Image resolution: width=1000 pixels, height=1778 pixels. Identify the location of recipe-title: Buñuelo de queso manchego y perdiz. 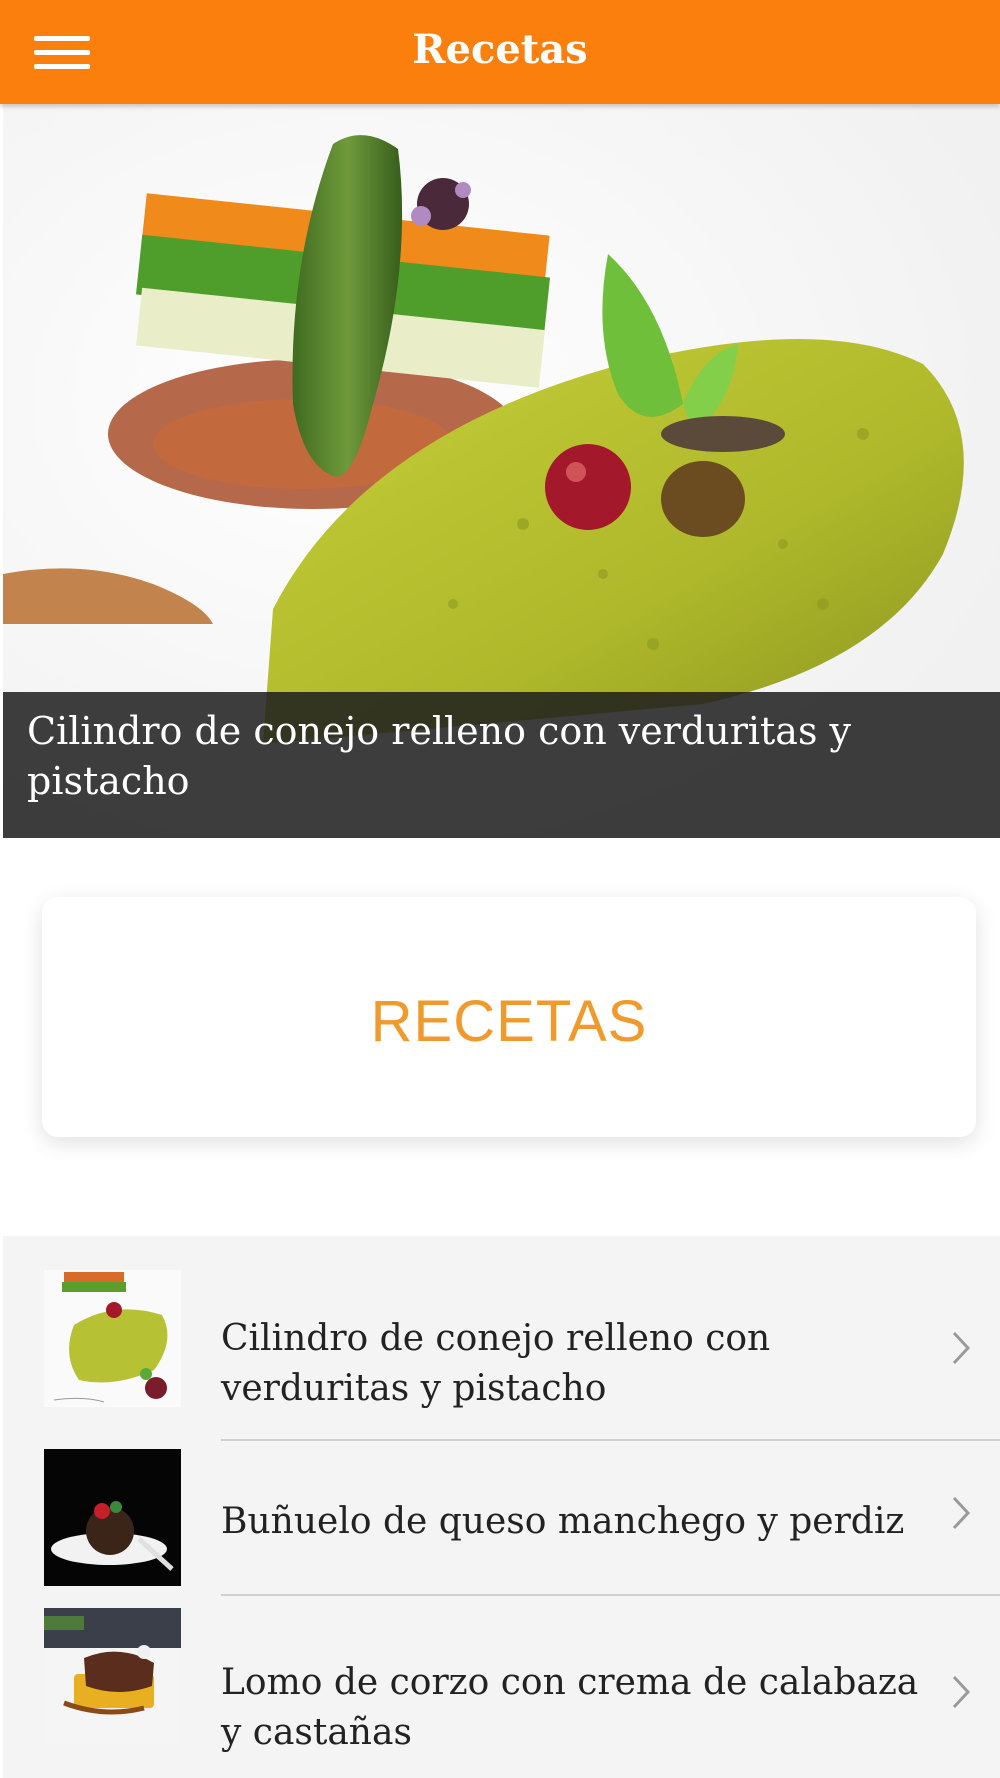
(563, 1521).